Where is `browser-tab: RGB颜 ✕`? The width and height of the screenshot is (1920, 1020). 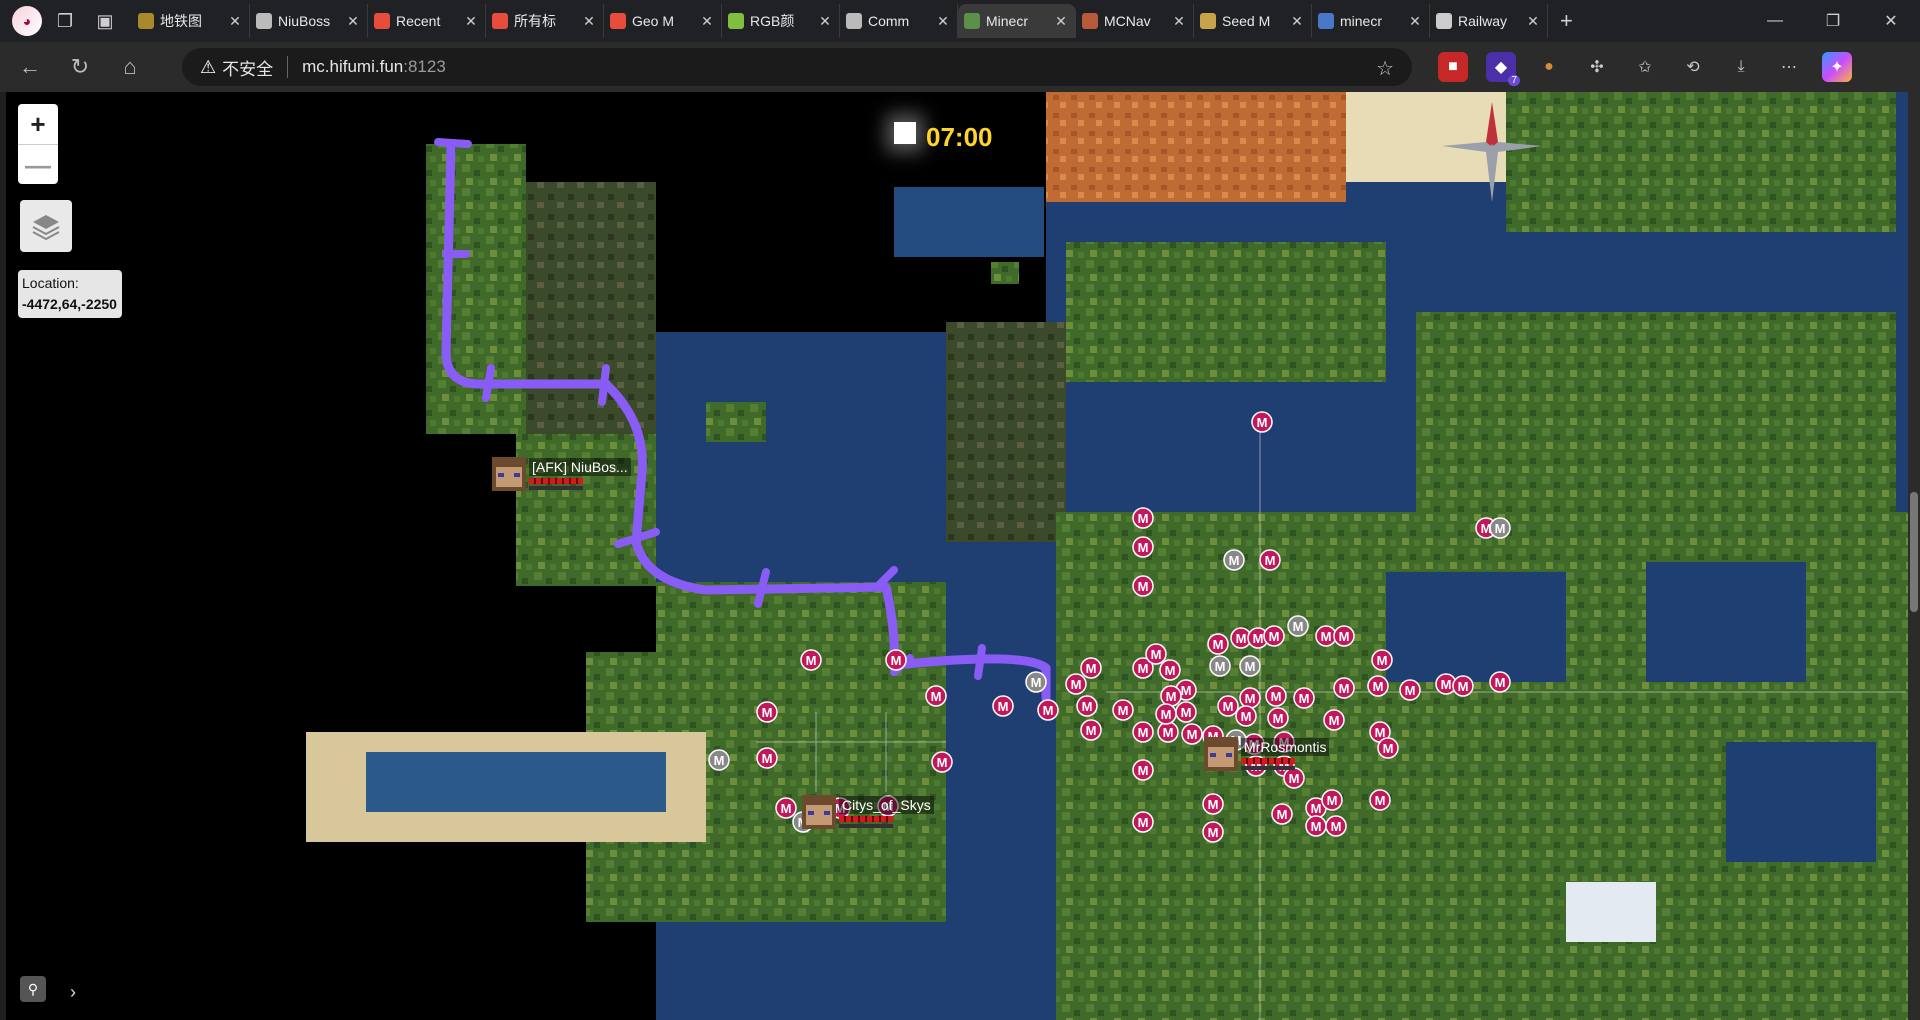
browser-tab: RGB颜 ✕ is located at coordinates (781, 21).